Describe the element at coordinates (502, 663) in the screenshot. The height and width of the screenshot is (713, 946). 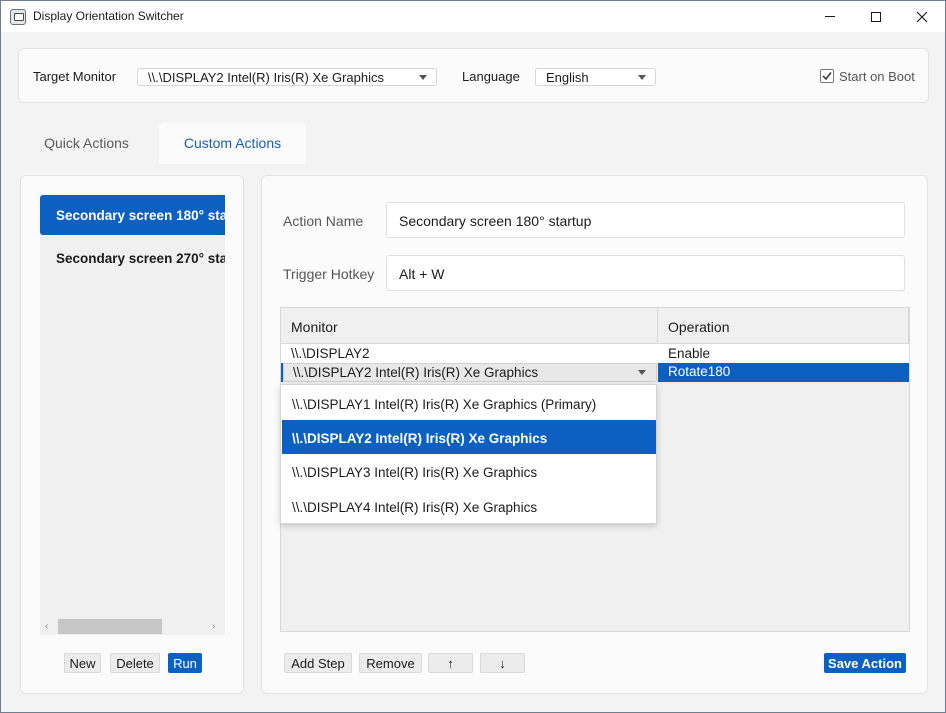
I see `move-down-button: ↓` at that location.